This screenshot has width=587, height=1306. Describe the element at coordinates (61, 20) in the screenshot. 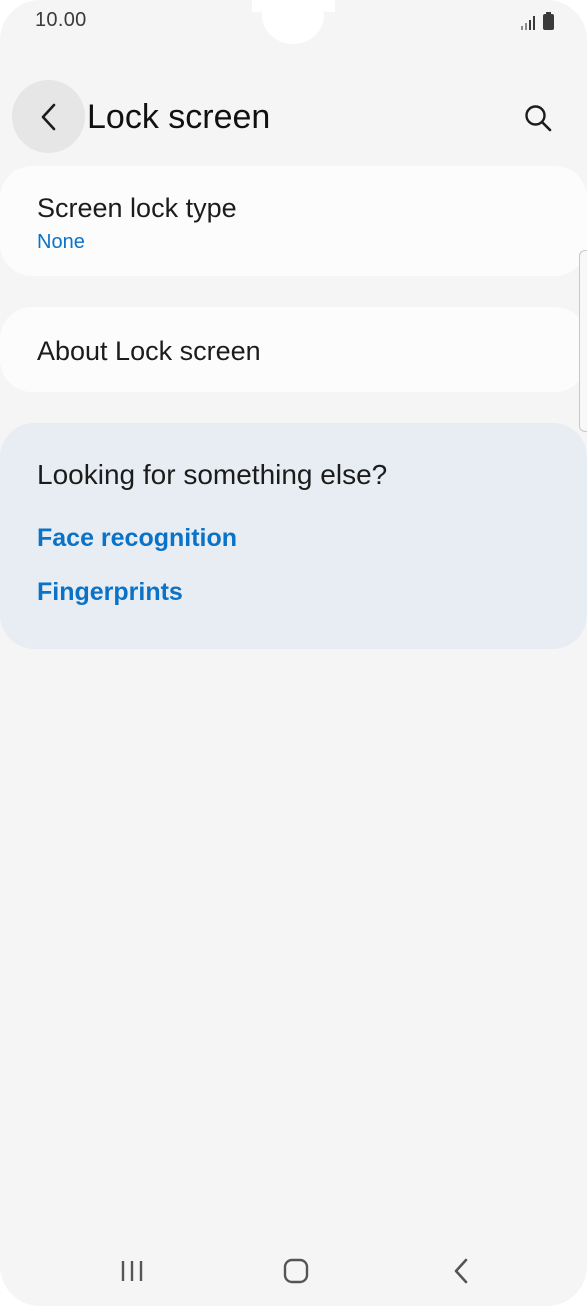

I see `status-time: 10.00` at that location.